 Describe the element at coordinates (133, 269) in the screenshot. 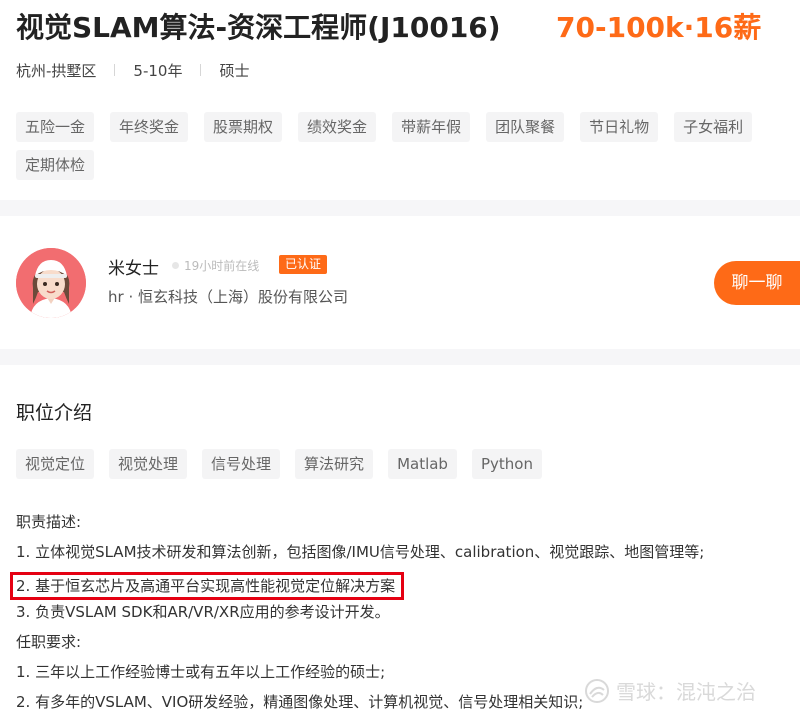

I see `recruiter-name: 米女士` at that location.